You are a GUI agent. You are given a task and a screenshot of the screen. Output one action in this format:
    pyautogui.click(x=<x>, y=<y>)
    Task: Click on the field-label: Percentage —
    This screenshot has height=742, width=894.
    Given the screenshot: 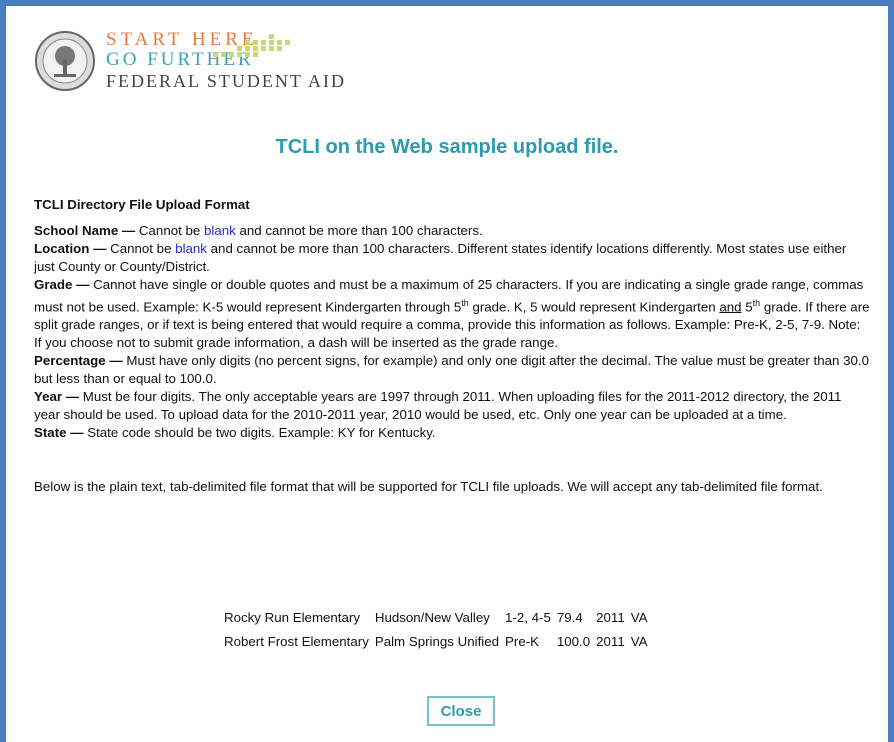 What is the action you would take?
    pyautogui.click(x=78, y=361)
    